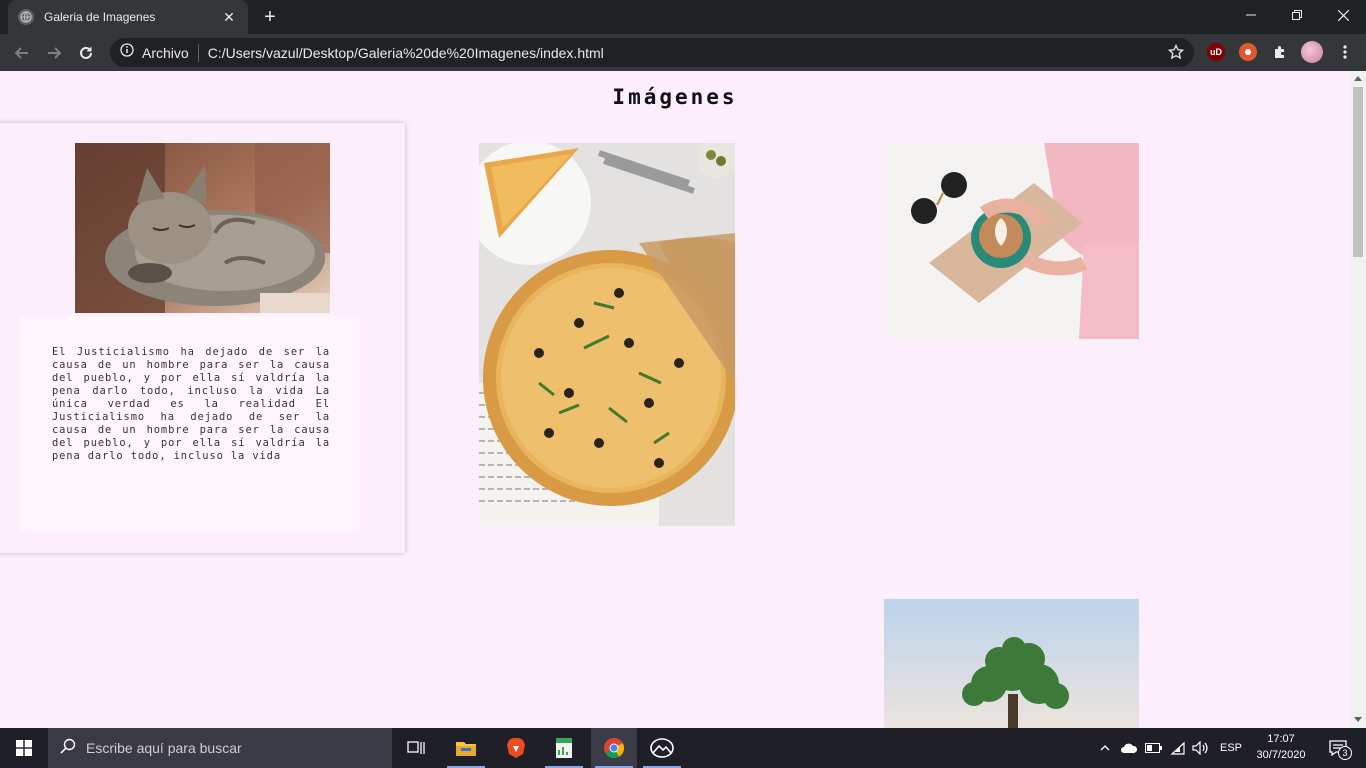 Image resolution: width=1366 pixels, height=768 pixels. Describe the element at coordinates (1251, 15) in the screenshot. I see `minimize-button` at that location.